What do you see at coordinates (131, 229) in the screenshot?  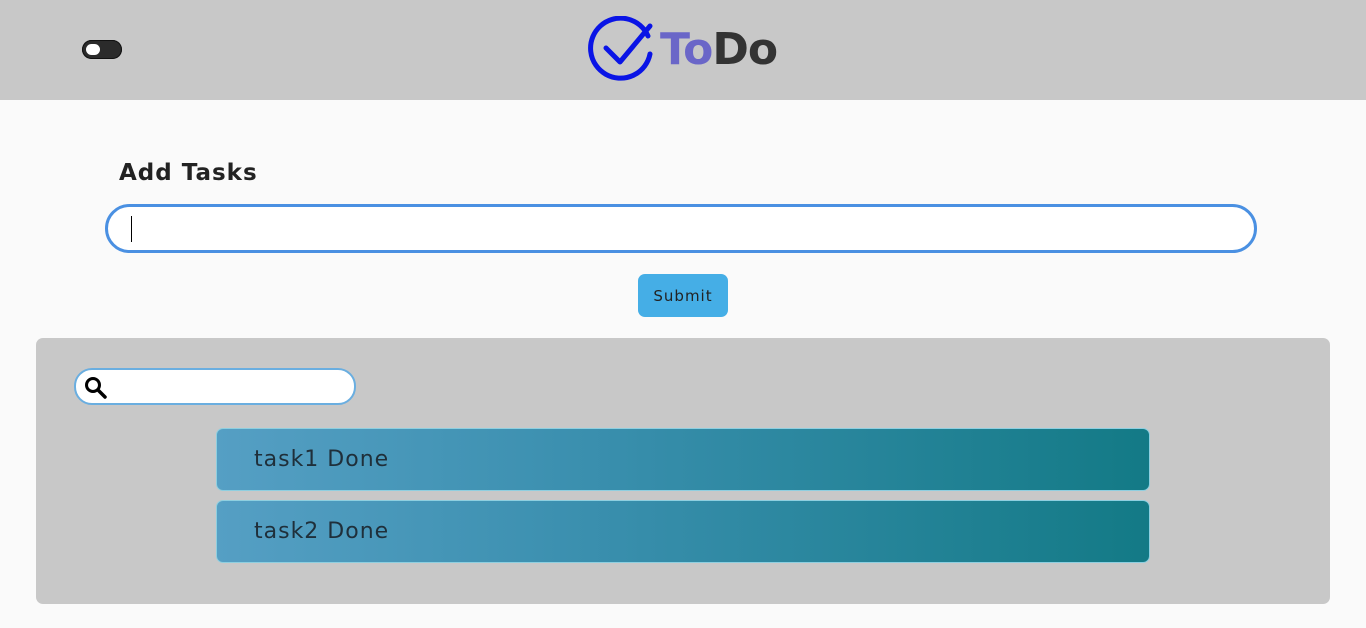 I see `text-caret` at bounding box center [131, 229].